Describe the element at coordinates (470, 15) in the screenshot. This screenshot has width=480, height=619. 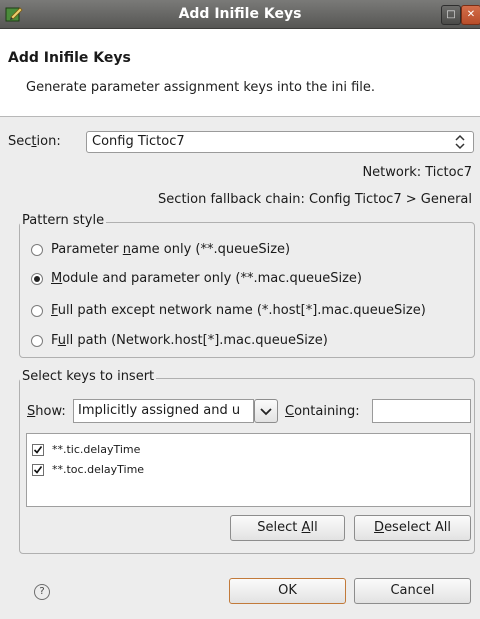
I see `close-button: ✕` at that location.